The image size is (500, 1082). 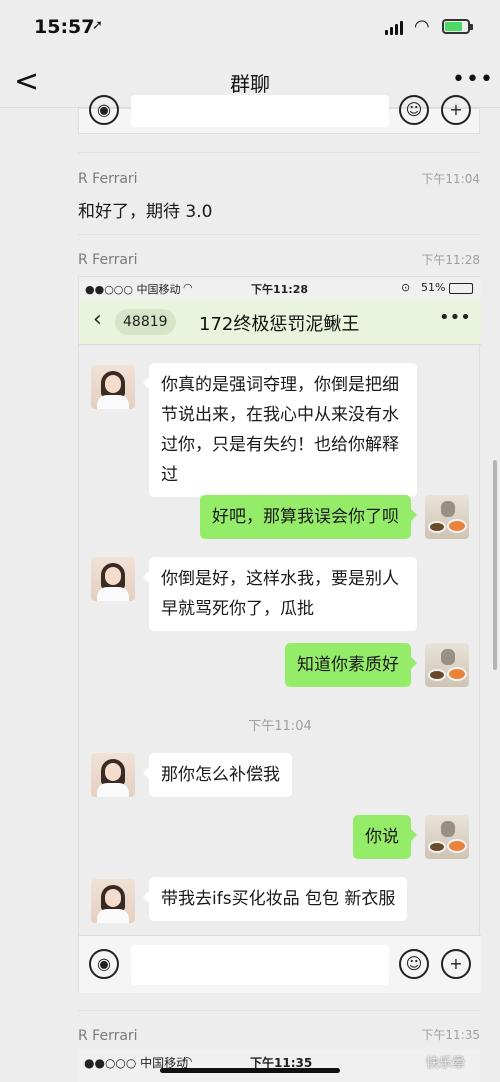 I want to click on watermark: 快乐晕, so click(x=446, y=1063).